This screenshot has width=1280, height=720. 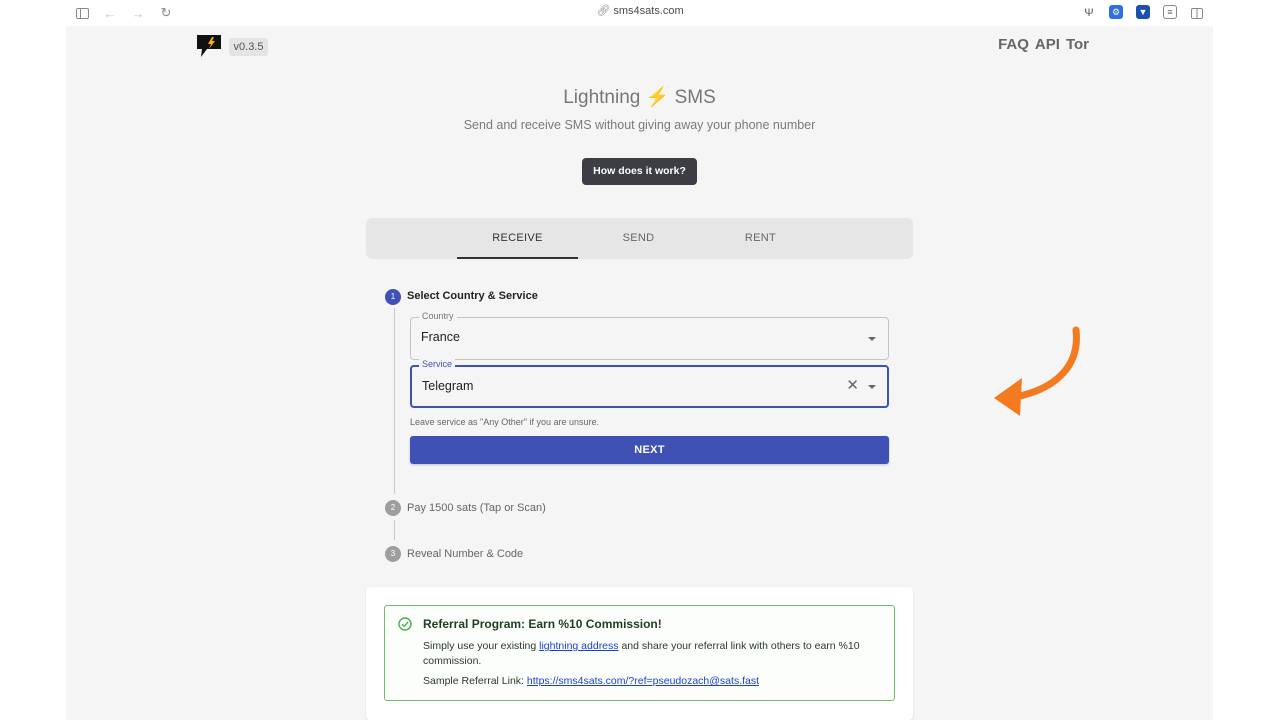 I want to click on clear-icon: ✕, so click(x=852, y=386).